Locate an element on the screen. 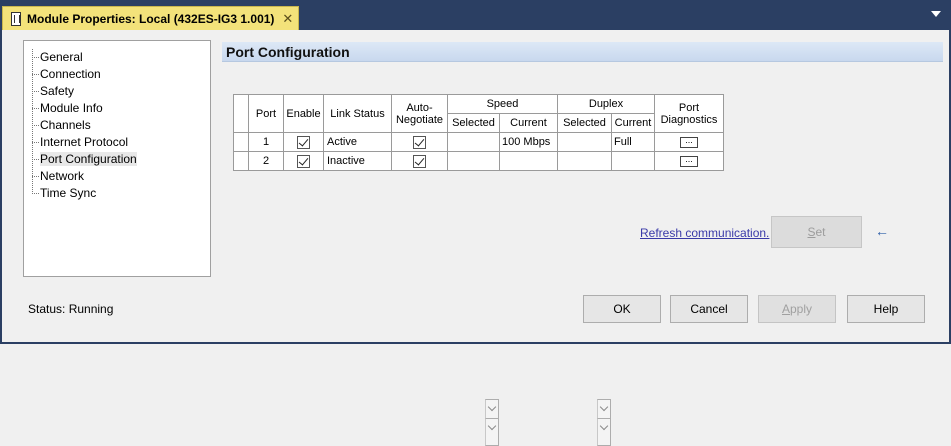  tree-item-time-sync: Time Sync is located at coordinates (117, 193).